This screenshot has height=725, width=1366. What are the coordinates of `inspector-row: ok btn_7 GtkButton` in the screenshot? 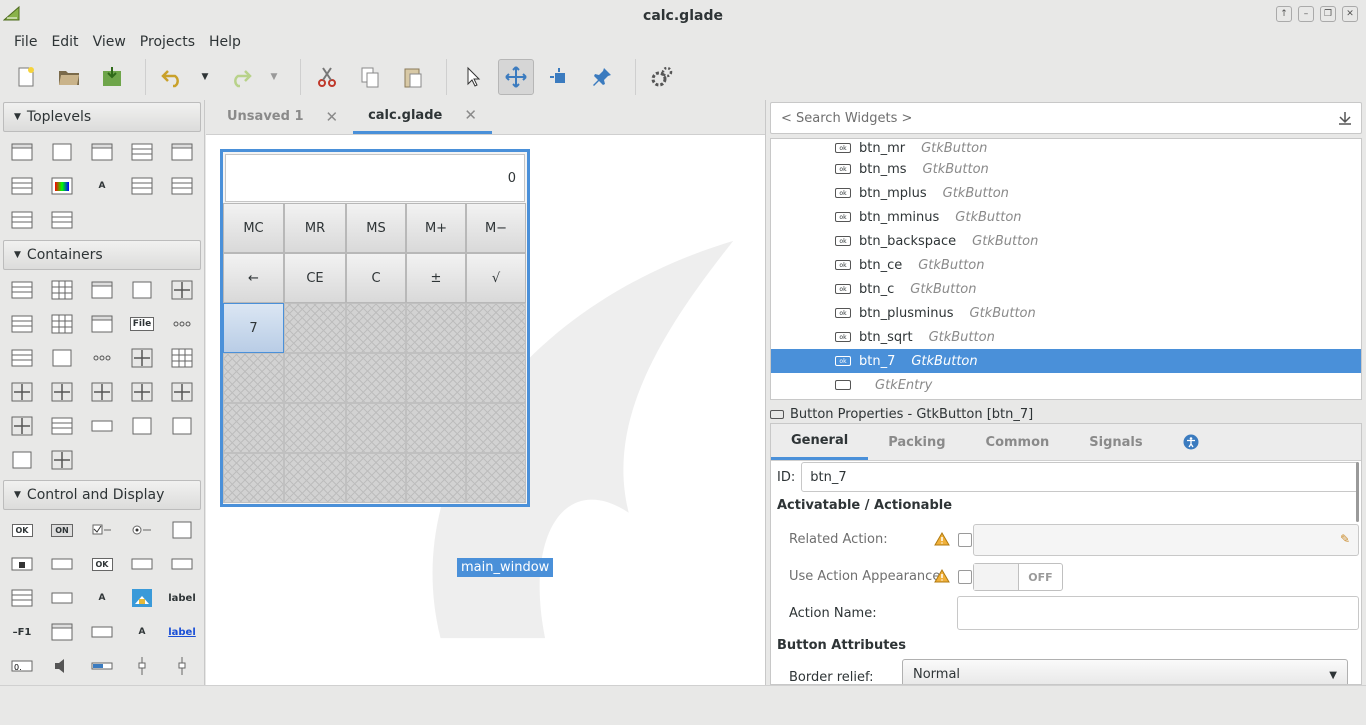 It's located at (1066, 361).